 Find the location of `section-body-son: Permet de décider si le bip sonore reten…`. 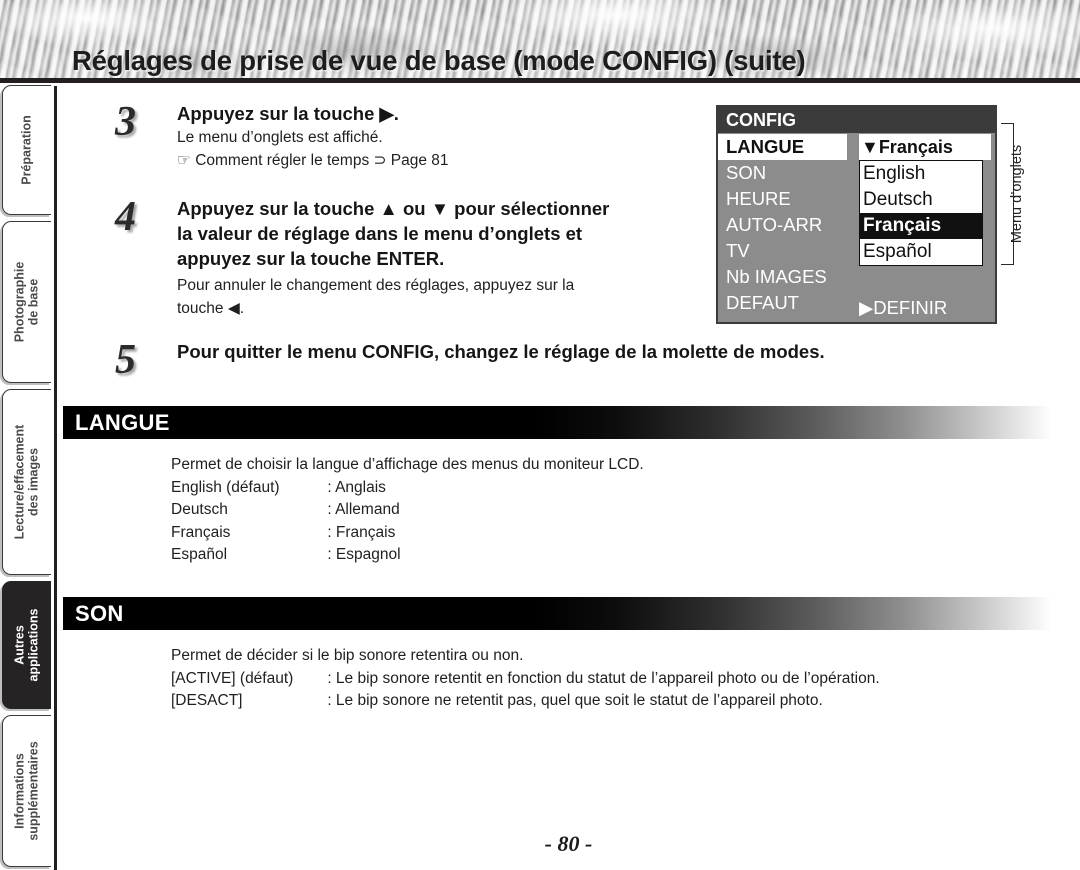

section-body-son: Permet de décider si le bip sonore reten… is located at coordinates (621, 679).